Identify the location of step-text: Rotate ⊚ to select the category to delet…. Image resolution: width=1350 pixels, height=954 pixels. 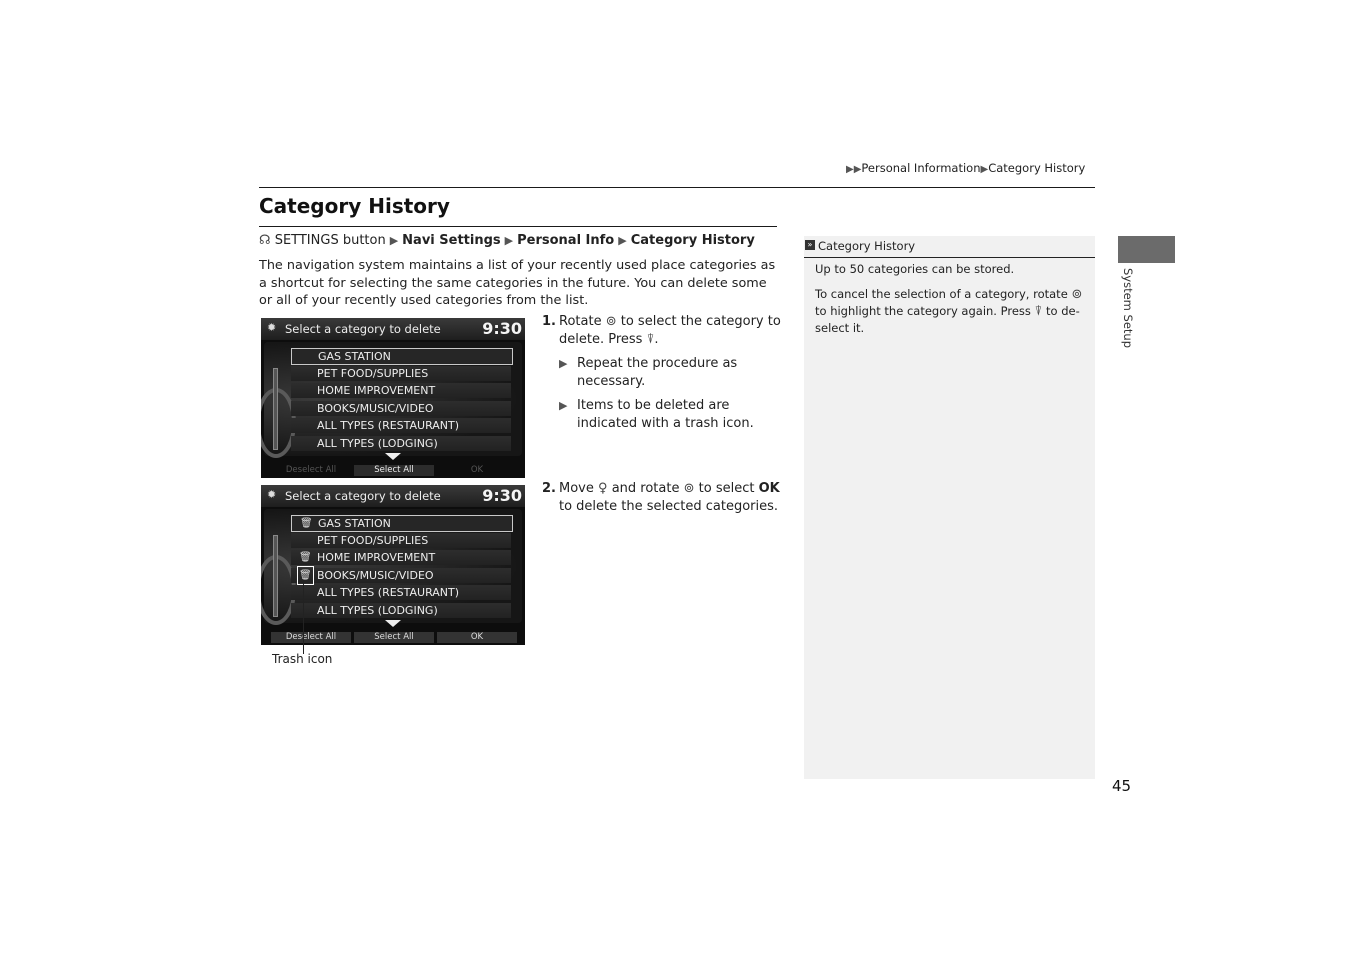
(670, 331).